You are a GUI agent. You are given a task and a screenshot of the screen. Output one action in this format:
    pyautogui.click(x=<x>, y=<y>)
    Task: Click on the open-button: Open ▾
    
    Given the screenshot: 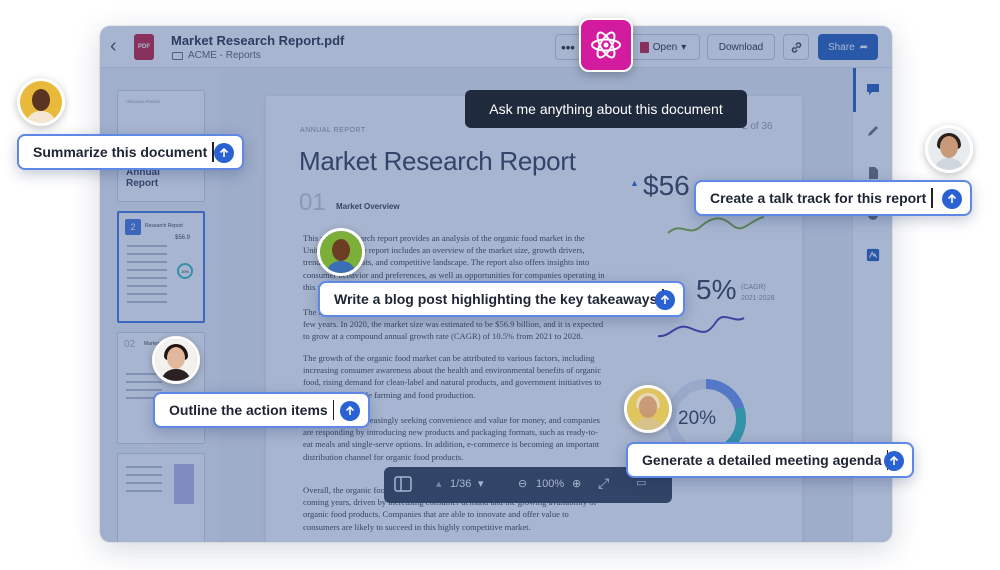 What is the action you would take?
    pyautogui.click(x=663, y=47)
    